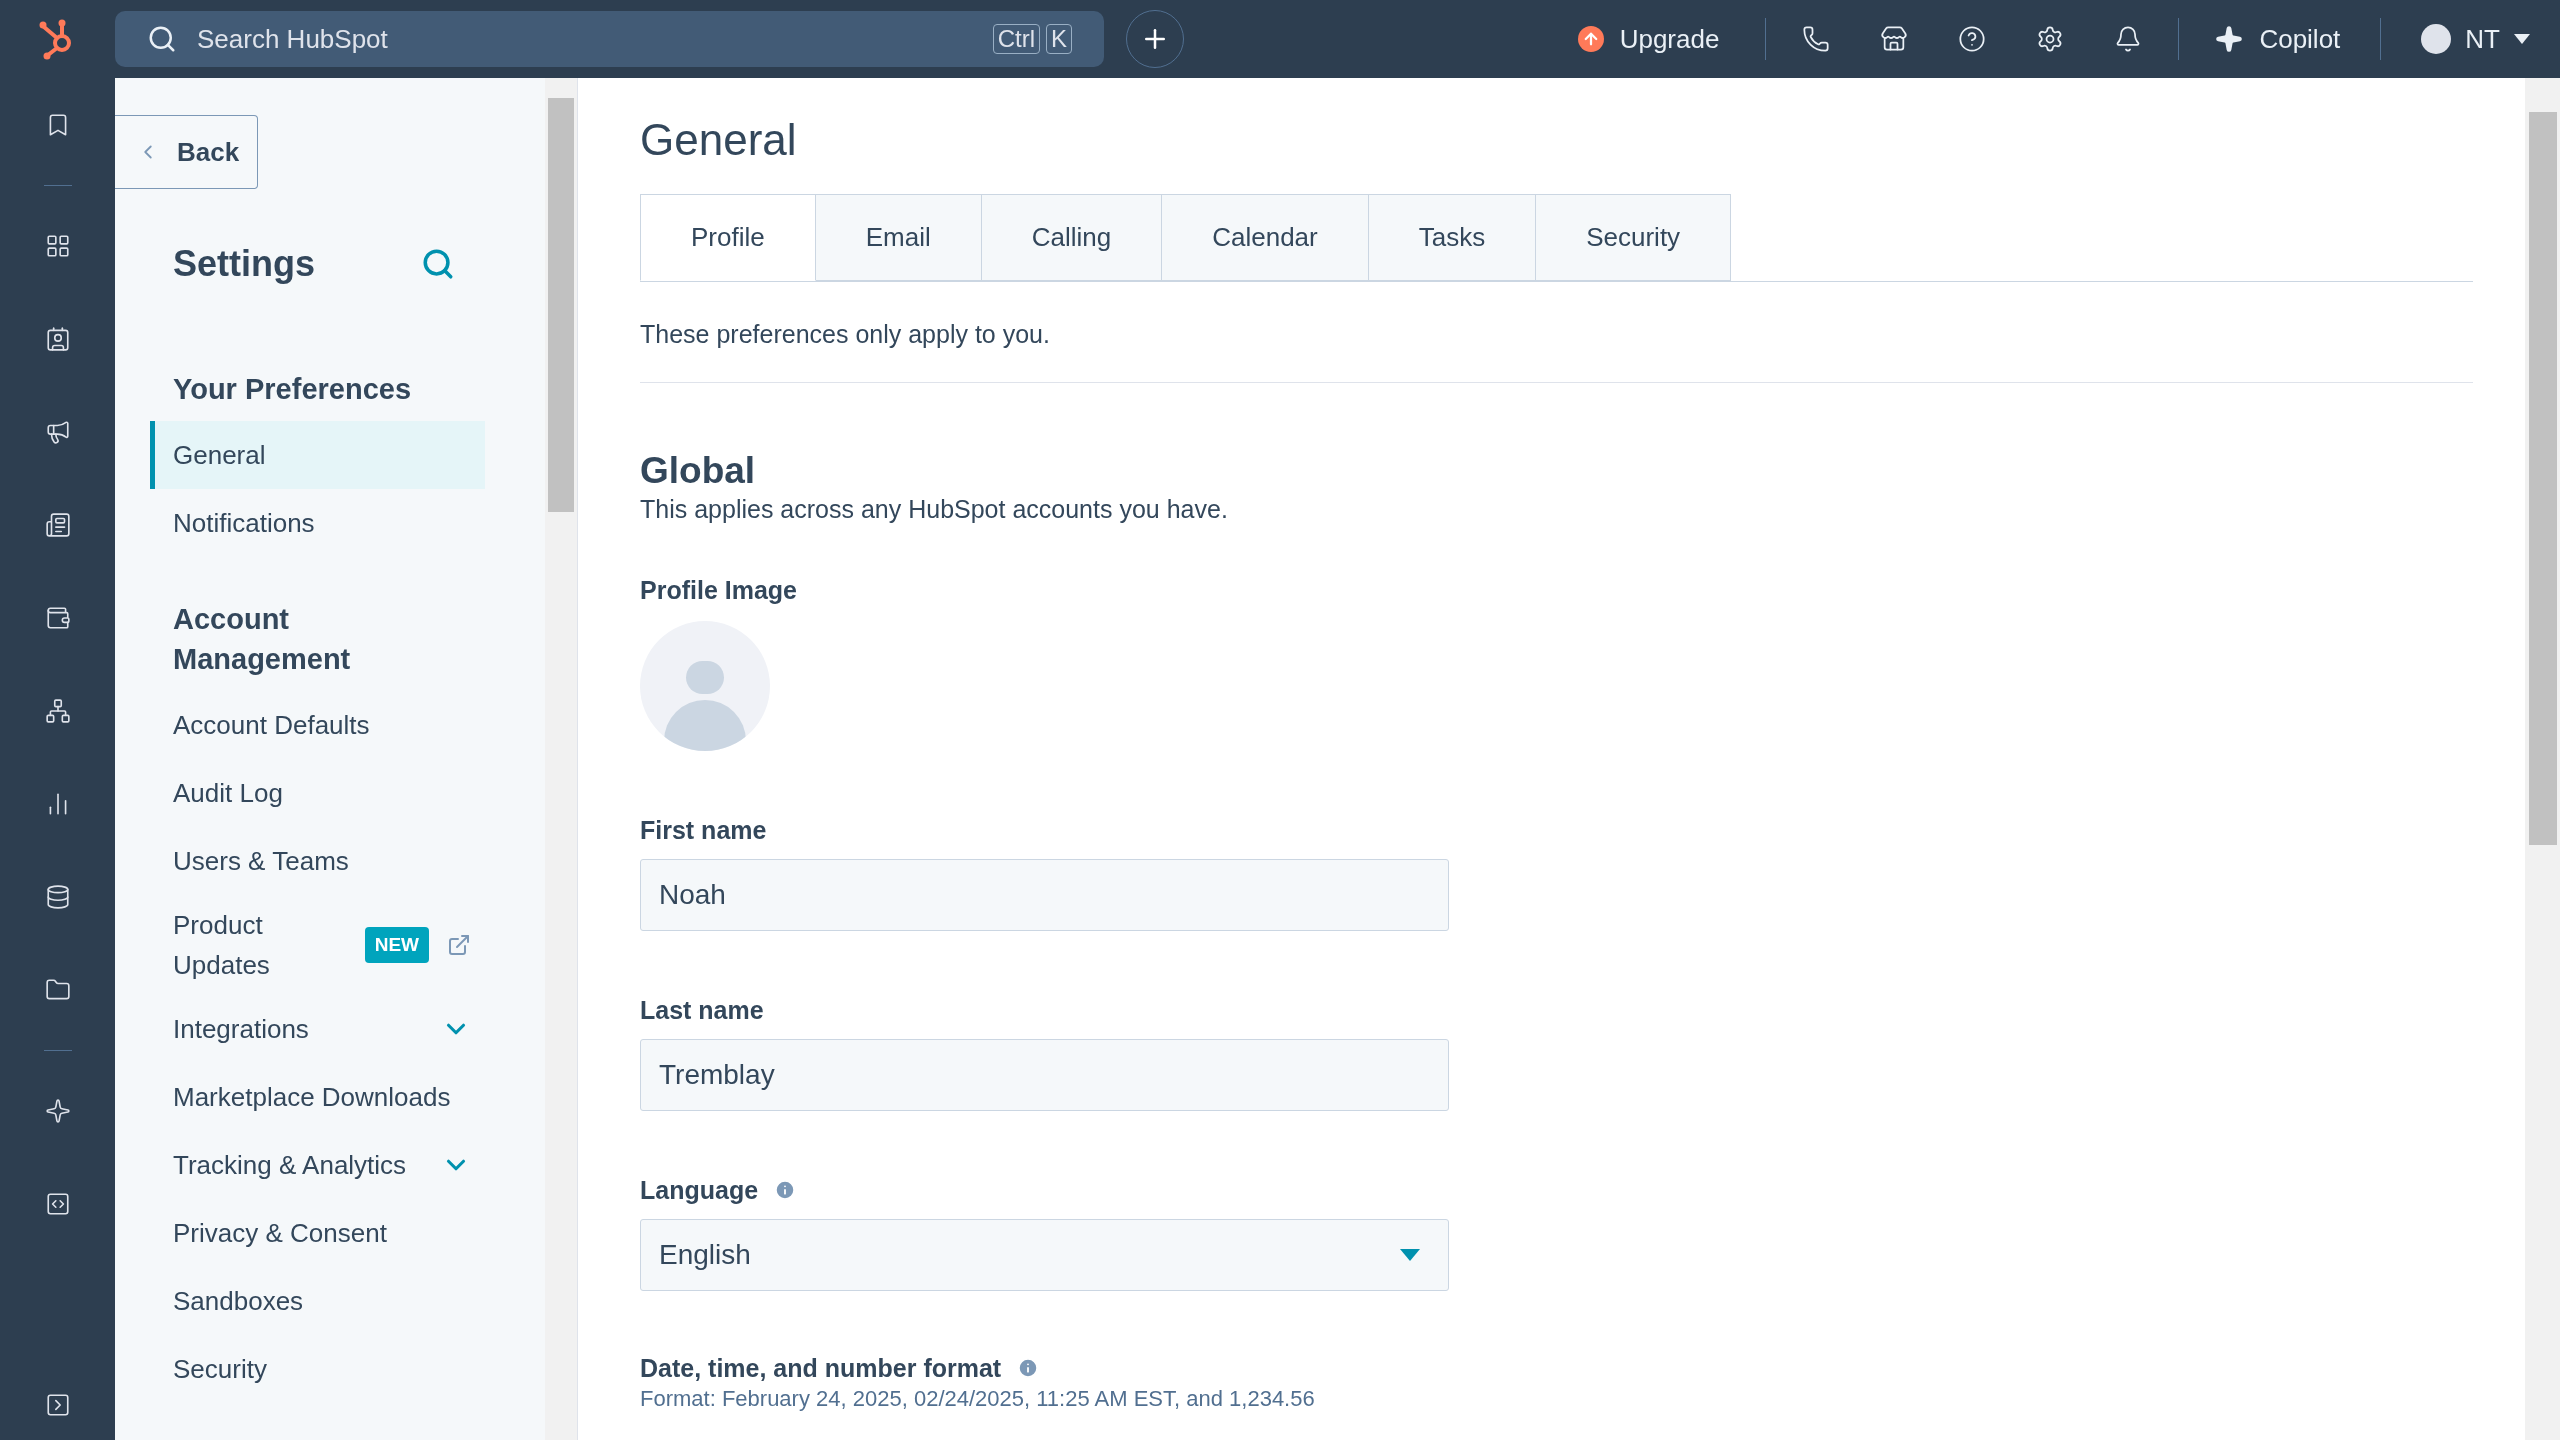 This screenshot has width=2560, height=1440. Describe the element at coordinates (719, 140) in the screenshot. I see `page-title: General` at that location.